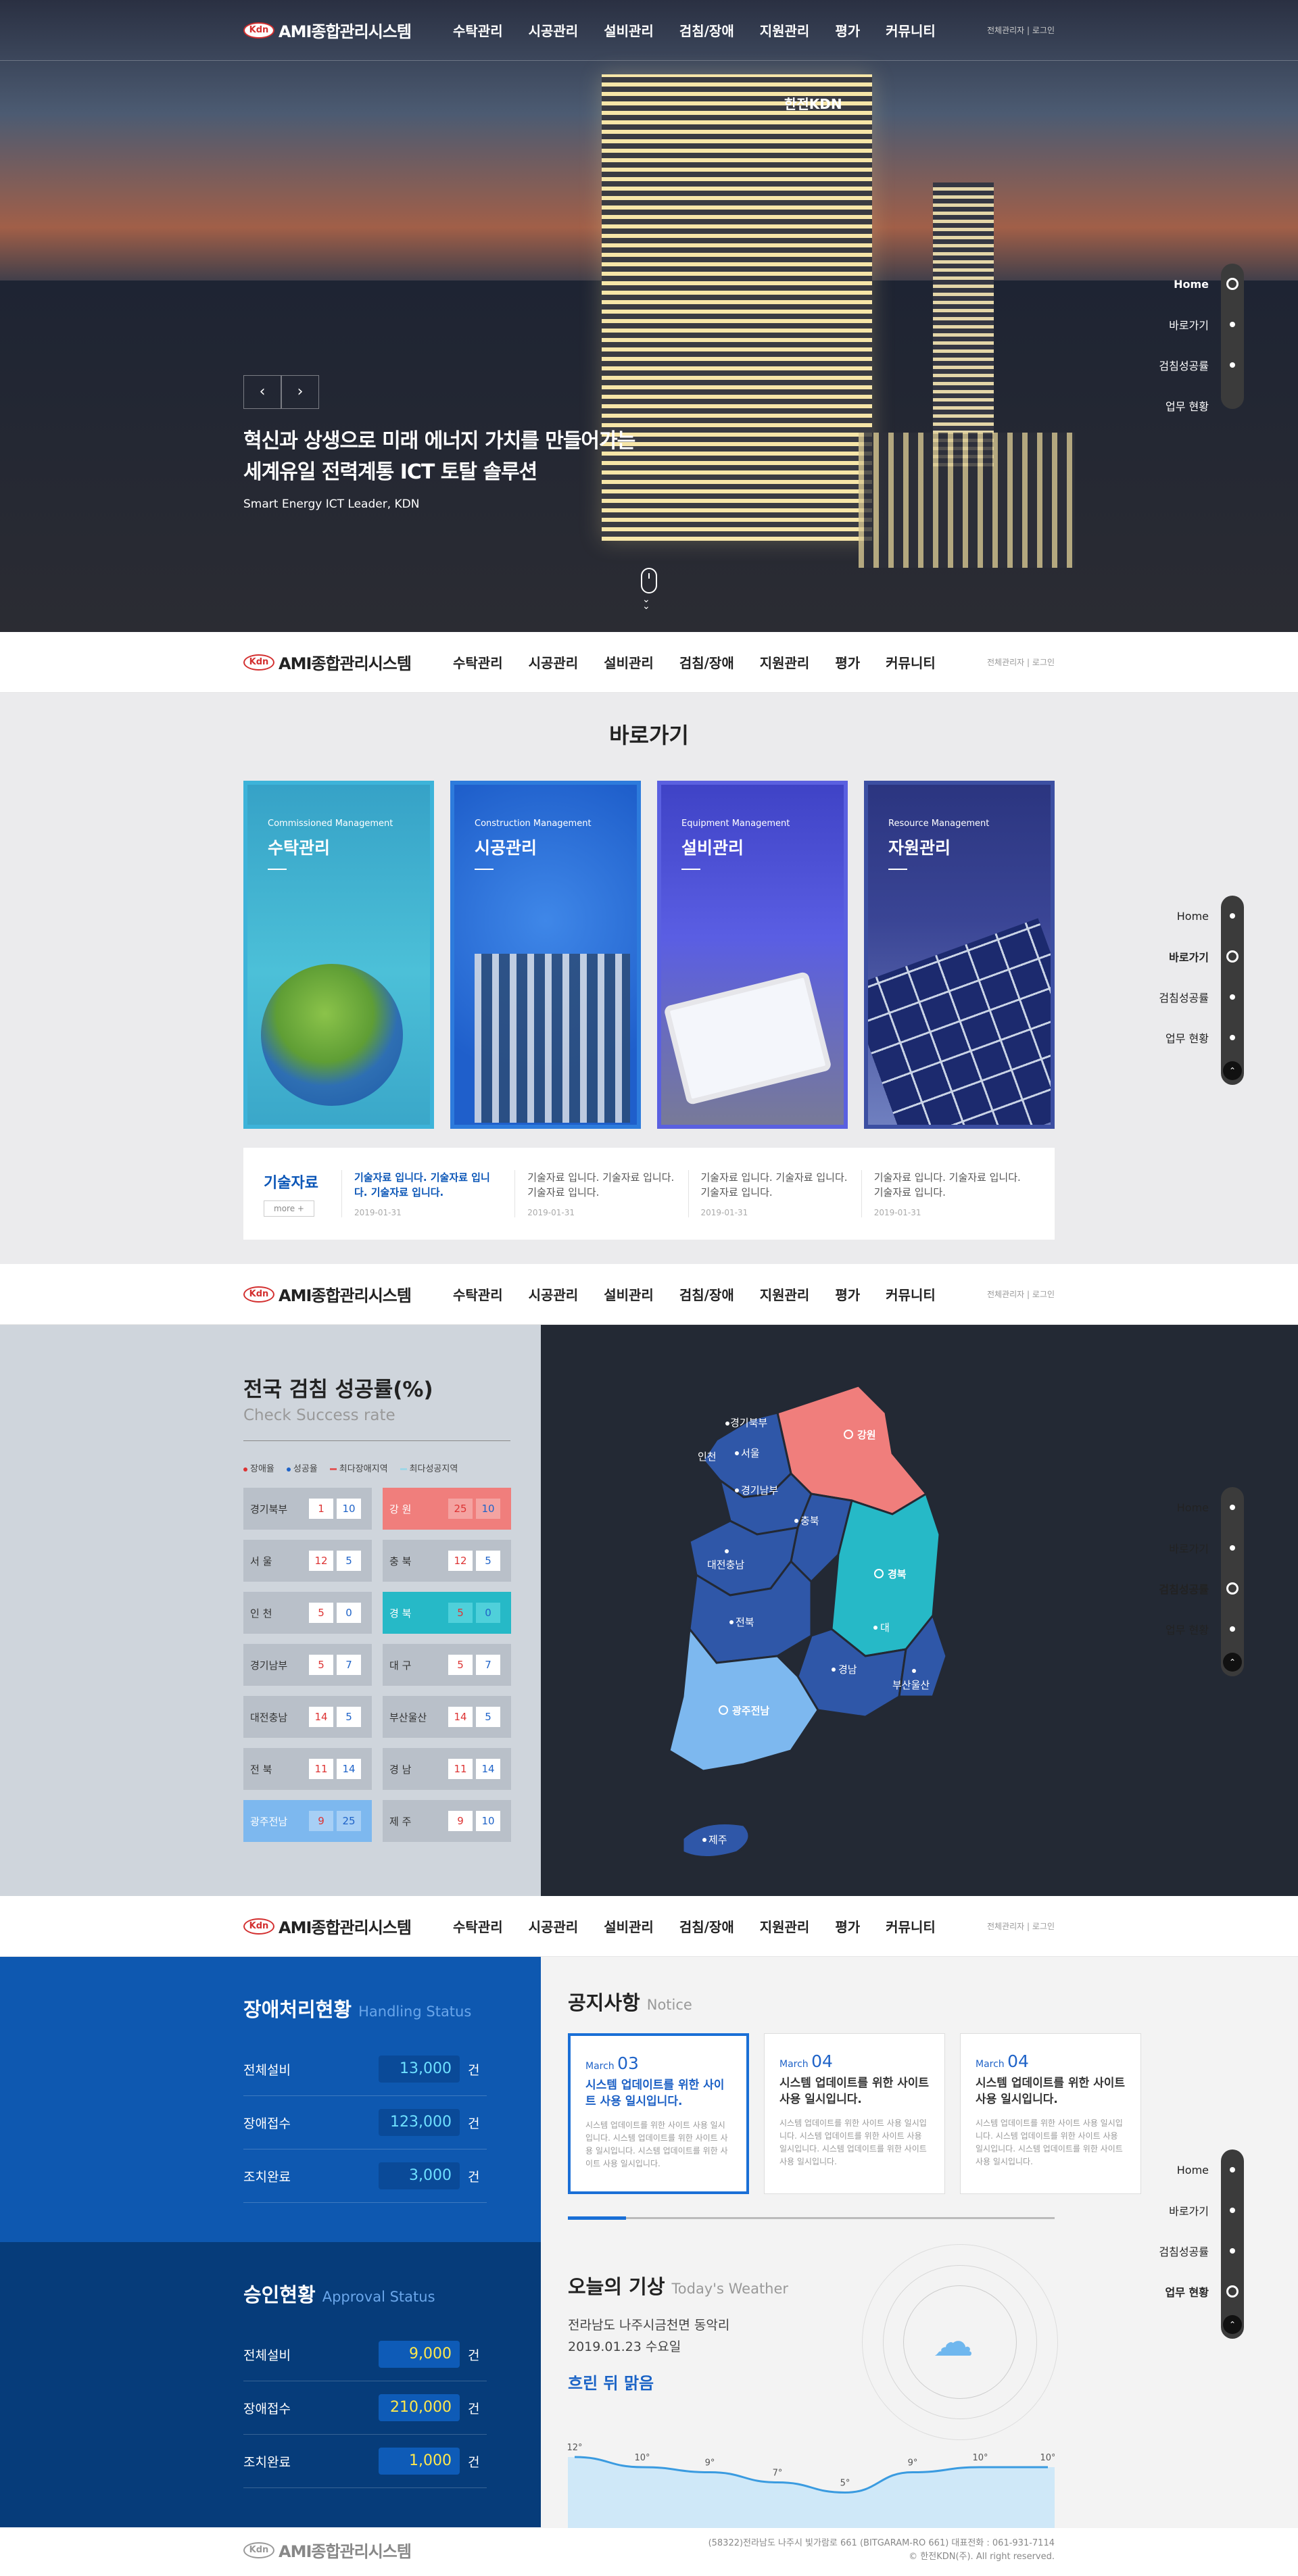 This screenshot has width=1298, height=2576. I want to click on title-divider, so click(376, 1440).